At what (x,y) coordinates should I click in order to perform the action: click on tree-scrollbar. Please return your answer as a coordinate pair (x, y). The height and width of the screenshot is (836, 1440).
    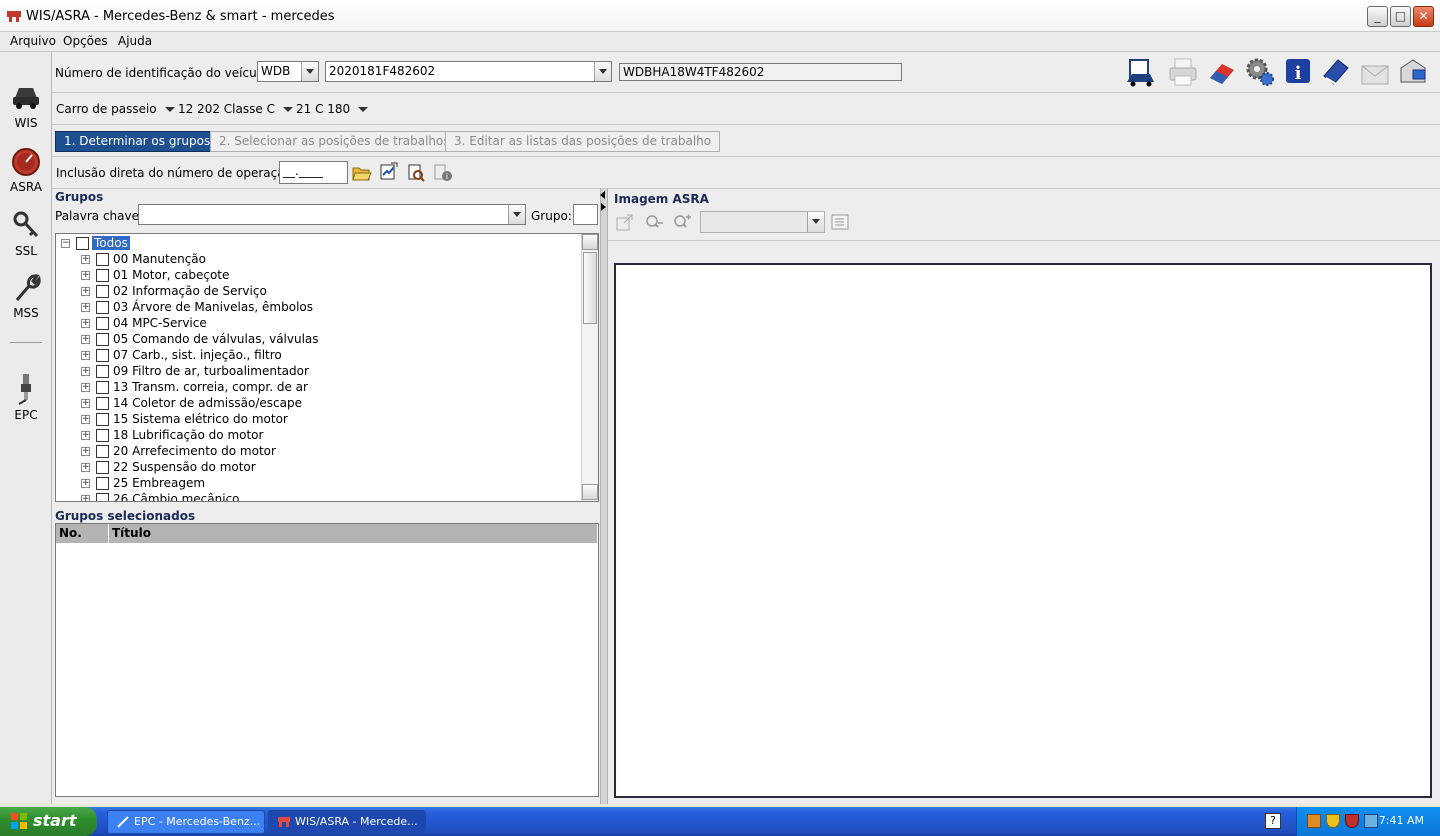
    Looking at the image, I should click on (589, 367).